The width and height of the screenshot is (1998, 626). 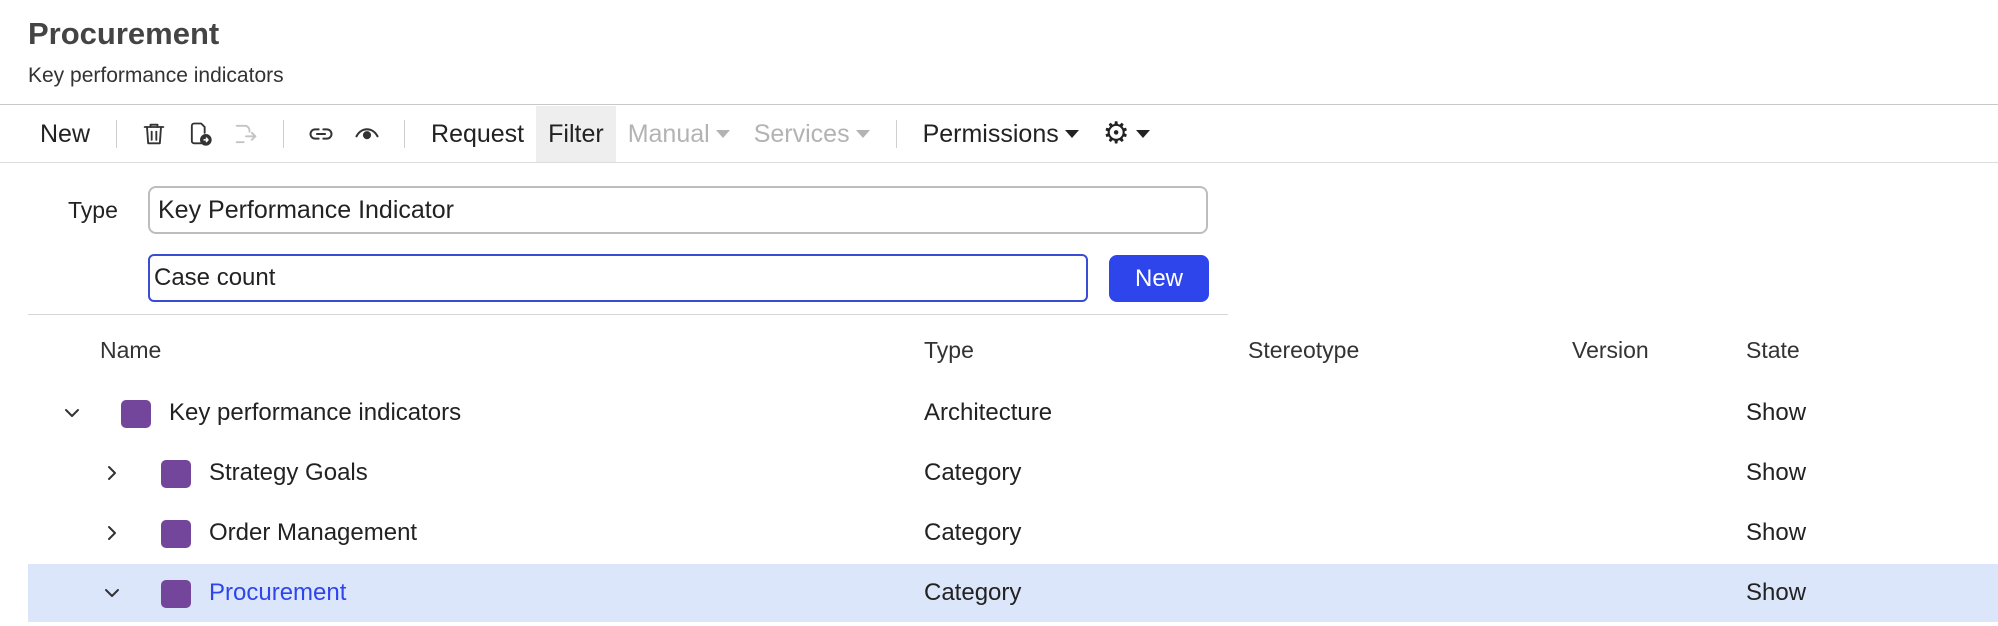 I want to click on toolbar-divider, so click(x=999, y=162).